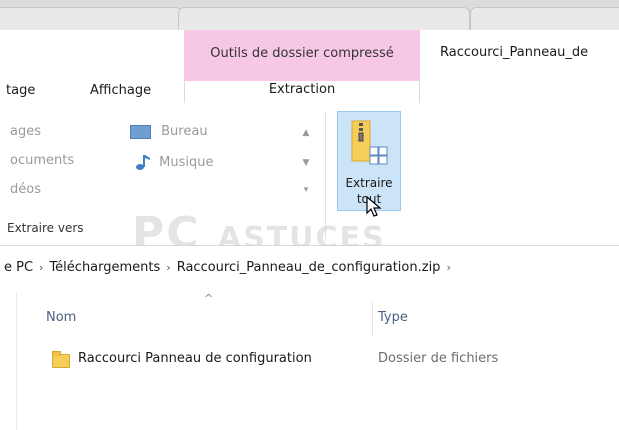 This screenshot has height=430, width=619. I want to click on scroll-down-button: ▼, so click(306, 163).